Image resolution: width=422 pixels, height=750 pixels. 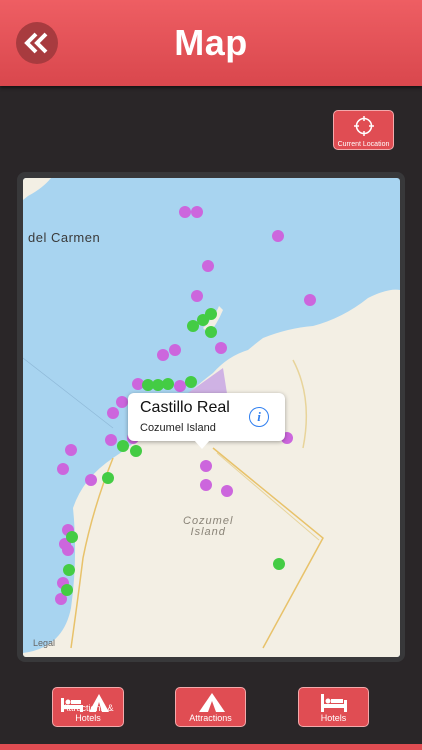 I want to click on tab-label: Attractions, so click(x=210, y=718).